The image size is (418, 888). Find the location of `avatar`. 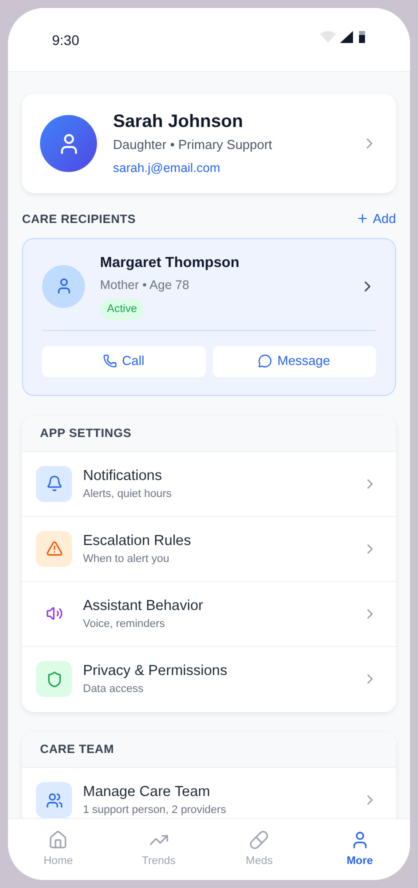

avatar is located at coordinates (63, 286).